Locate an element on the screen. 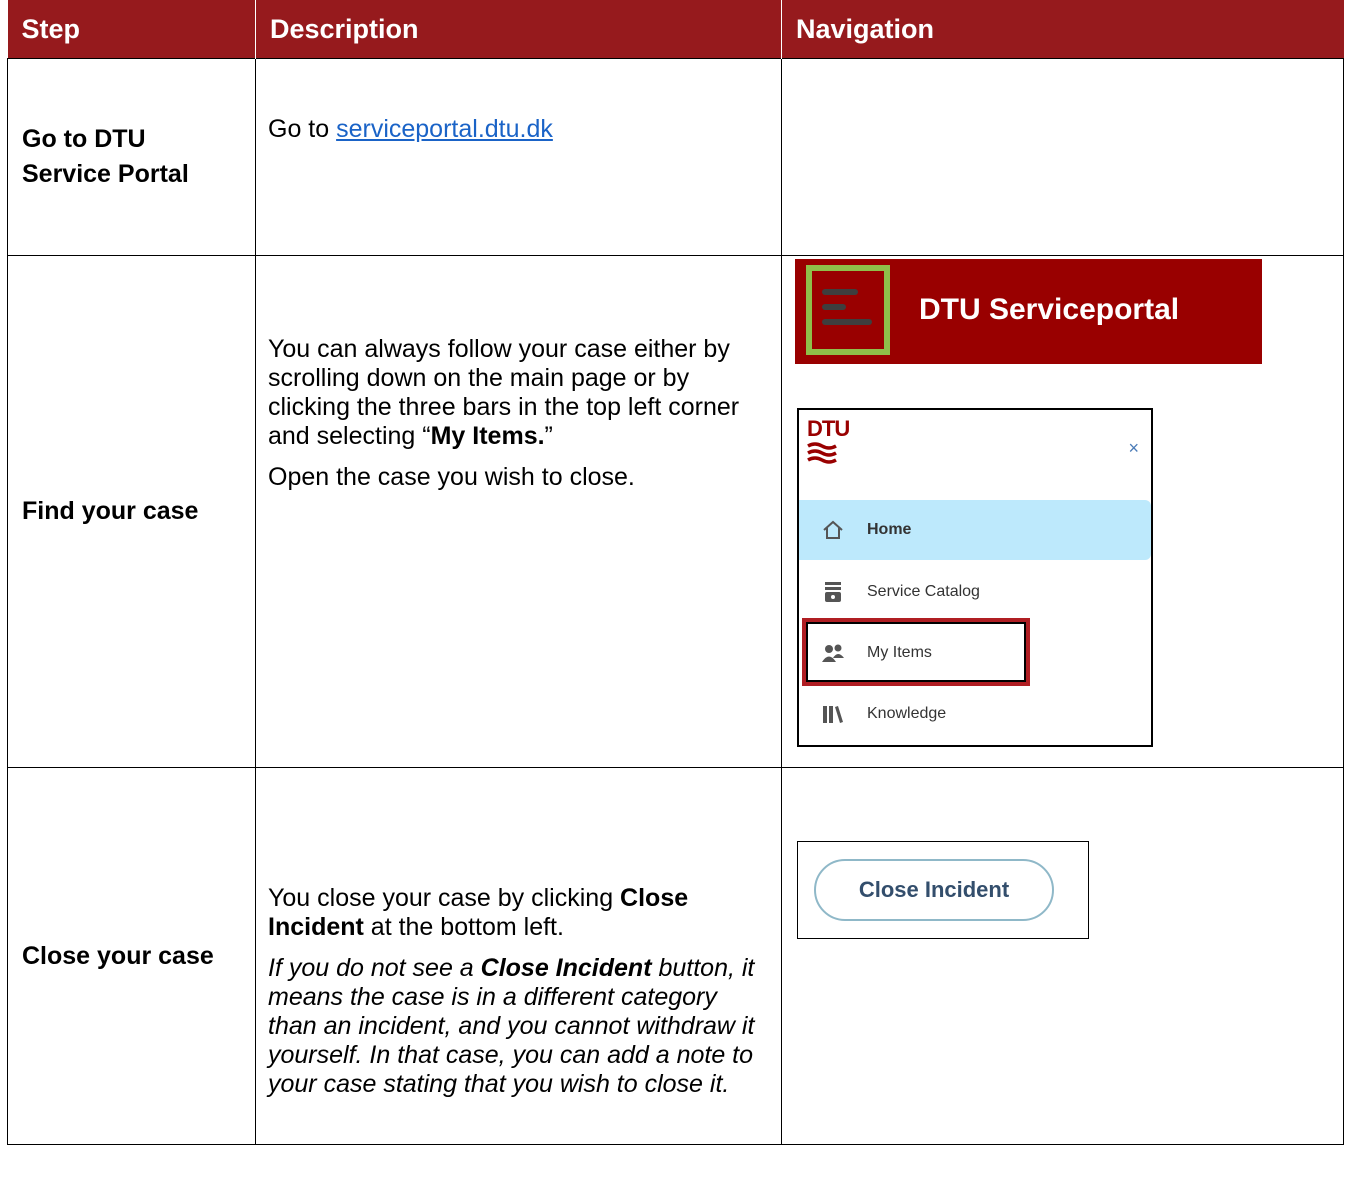  menu-item-knowledge: Knowledge is located at coordinates (975, 714).